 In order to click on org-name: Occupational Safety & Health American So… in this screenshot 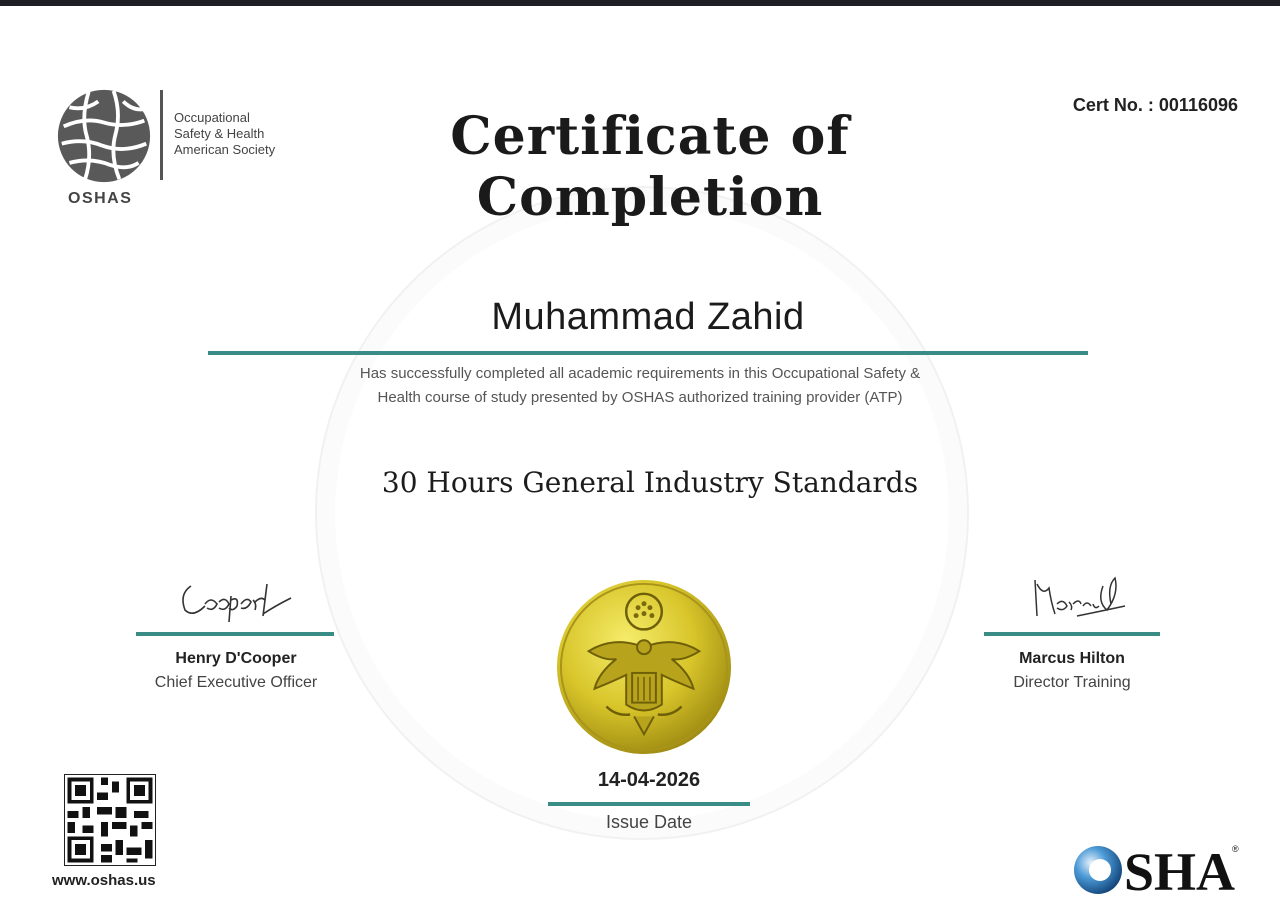, I will do `click(239, 134)`.